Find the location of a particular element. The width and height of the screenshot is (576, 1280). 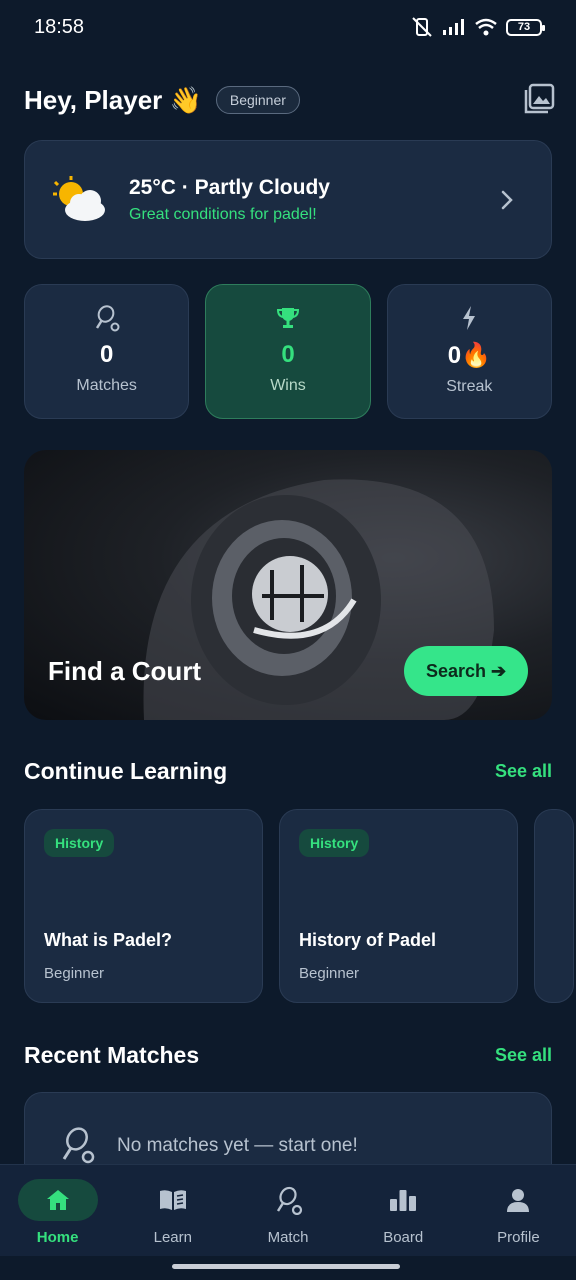

stat-matches: 0 Matches is located at coordinates (107, 351).